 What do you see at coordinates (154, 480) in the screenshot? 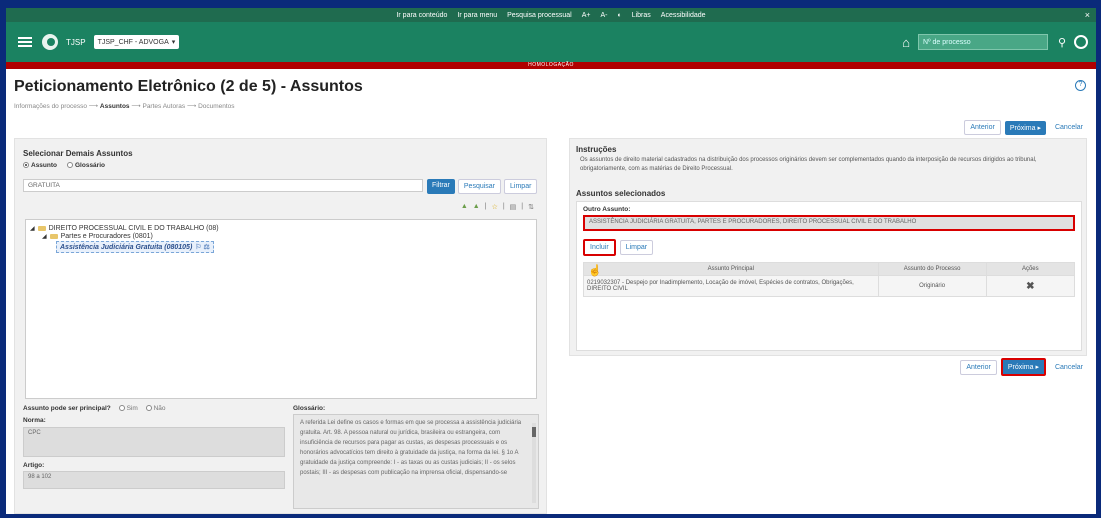
I see `artigo-field: 98 a 102` at bounding box center [154, 480].